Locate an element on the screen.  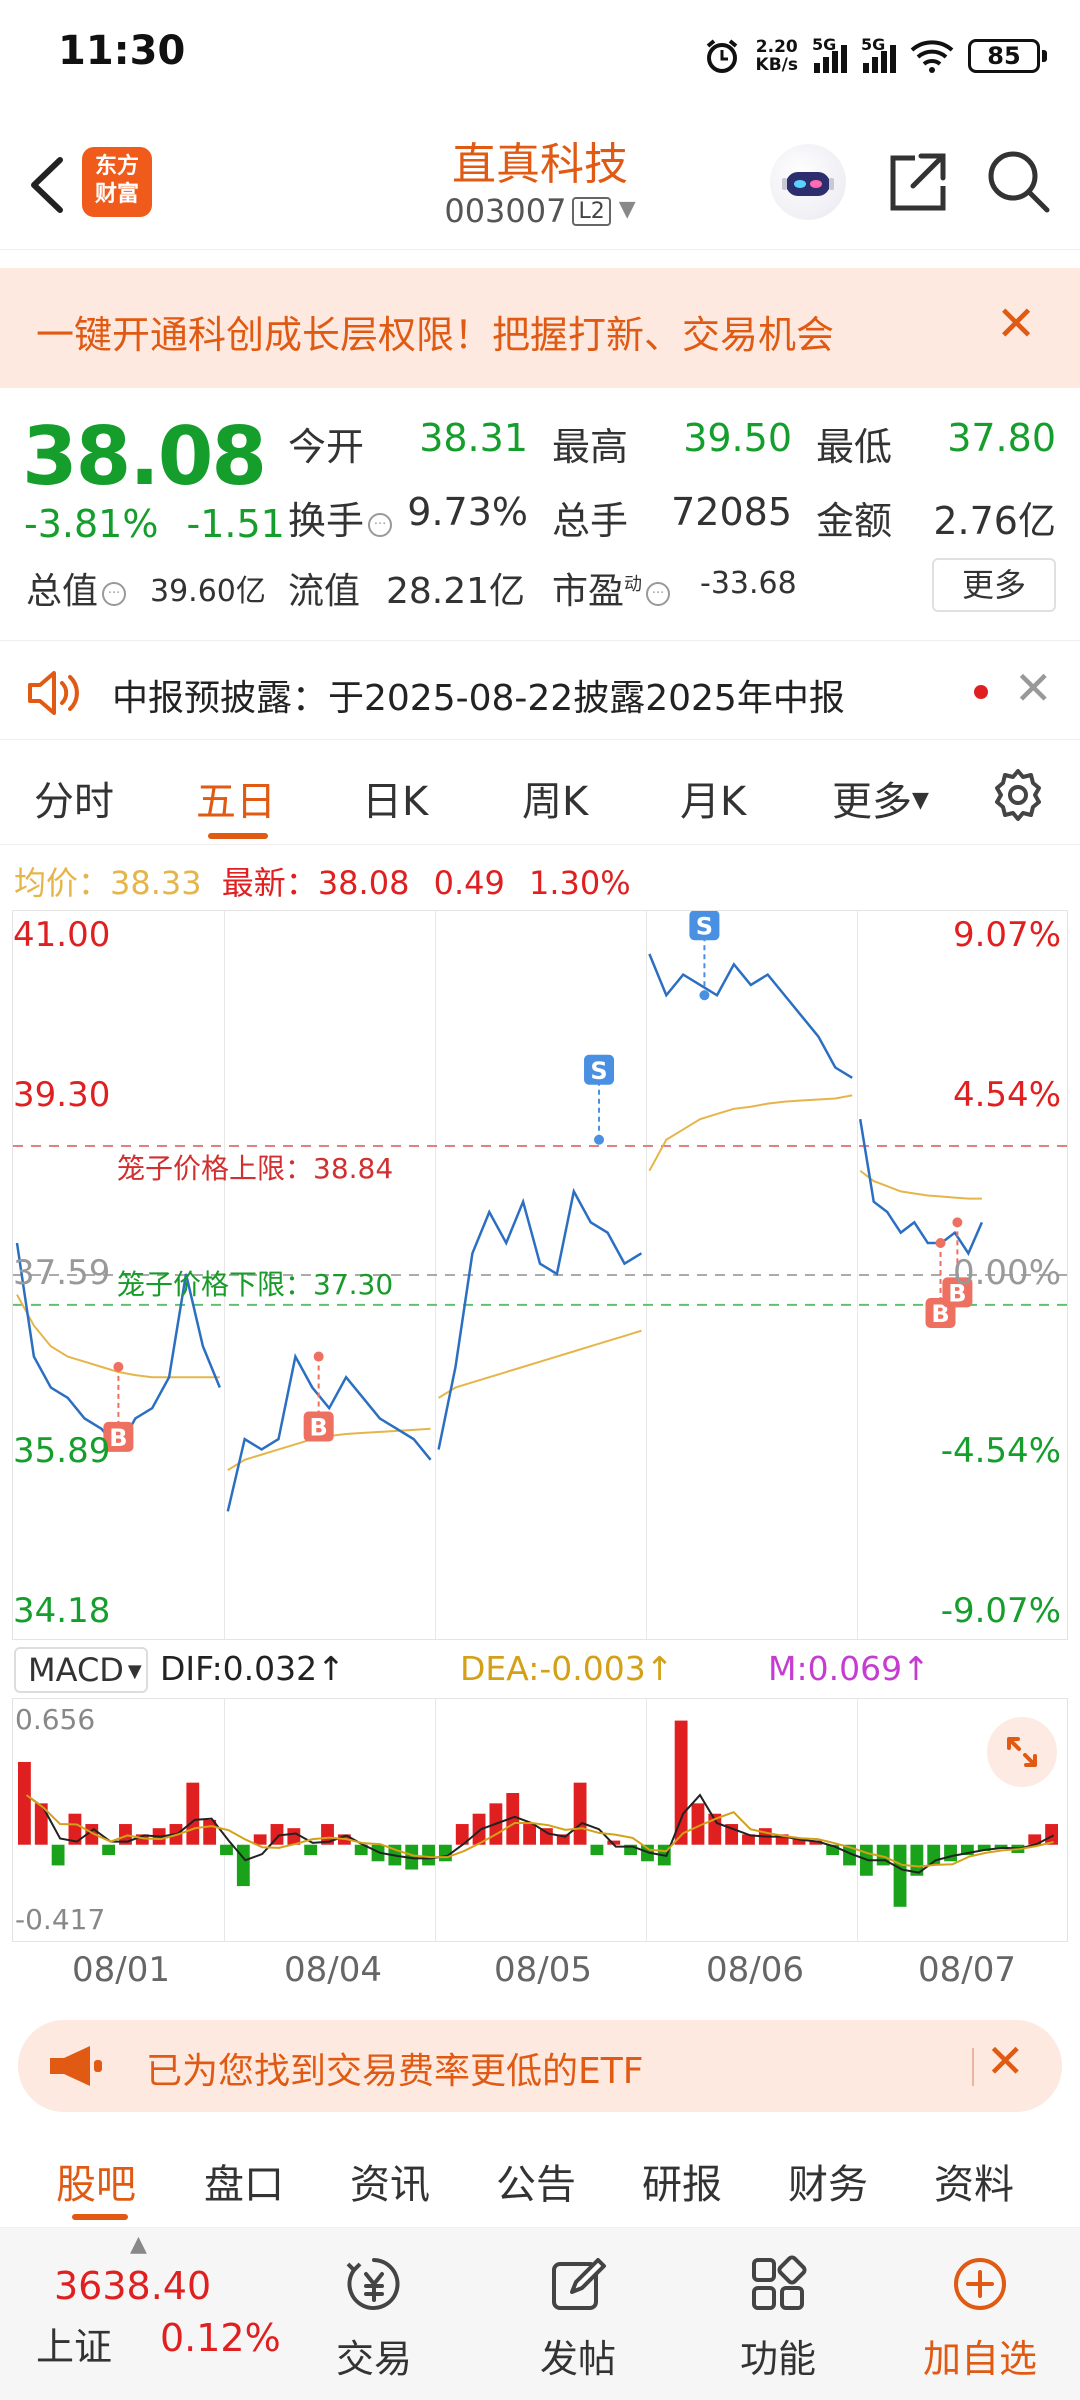
sell-marker: S is located at coordinates (599, 1099).